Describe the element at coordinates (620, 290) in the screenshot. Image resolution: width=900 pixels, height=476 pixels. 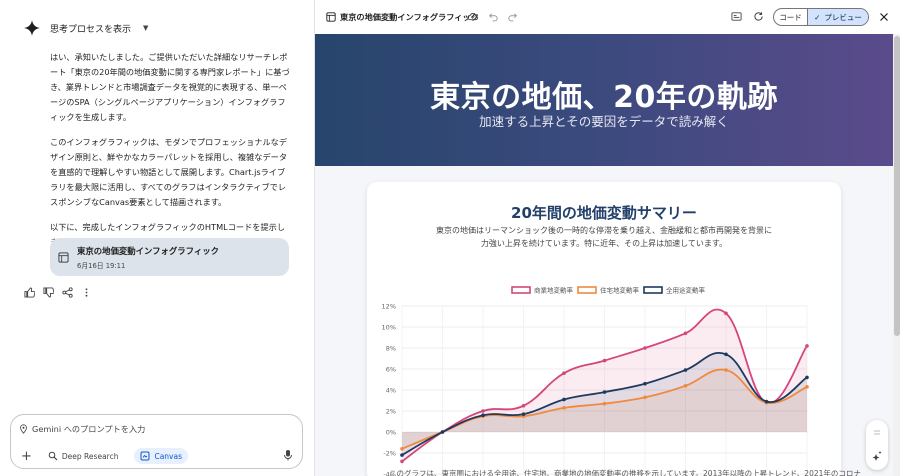
I see `legend-label: 住宅地変動率` at that location.